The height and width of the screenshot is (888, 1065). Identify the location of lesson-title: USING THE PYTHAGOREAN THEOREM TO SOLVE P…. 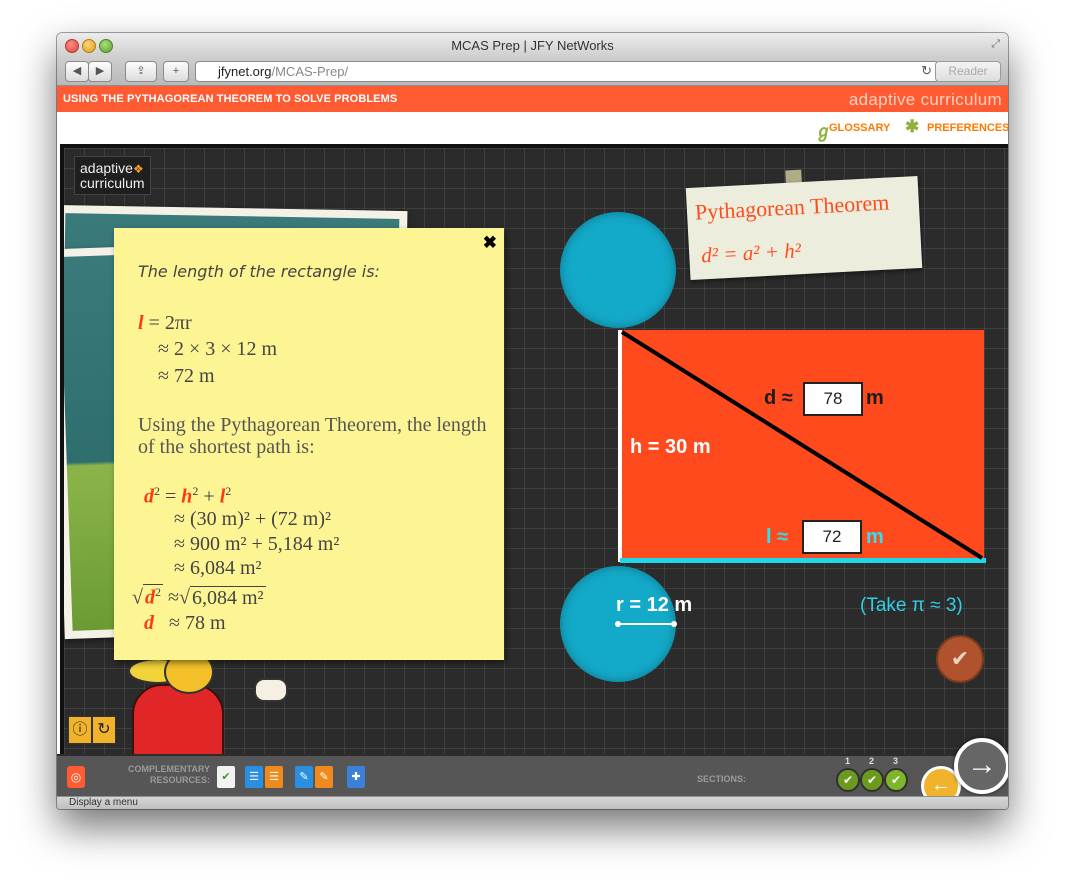
(230, 99).